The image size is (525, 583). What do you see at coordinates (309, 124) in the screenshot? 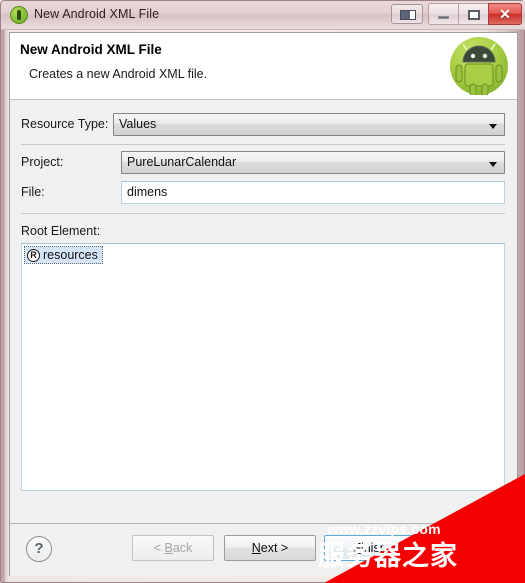
I see `resource-type-combo: Values` at bounding box center [309, 124].